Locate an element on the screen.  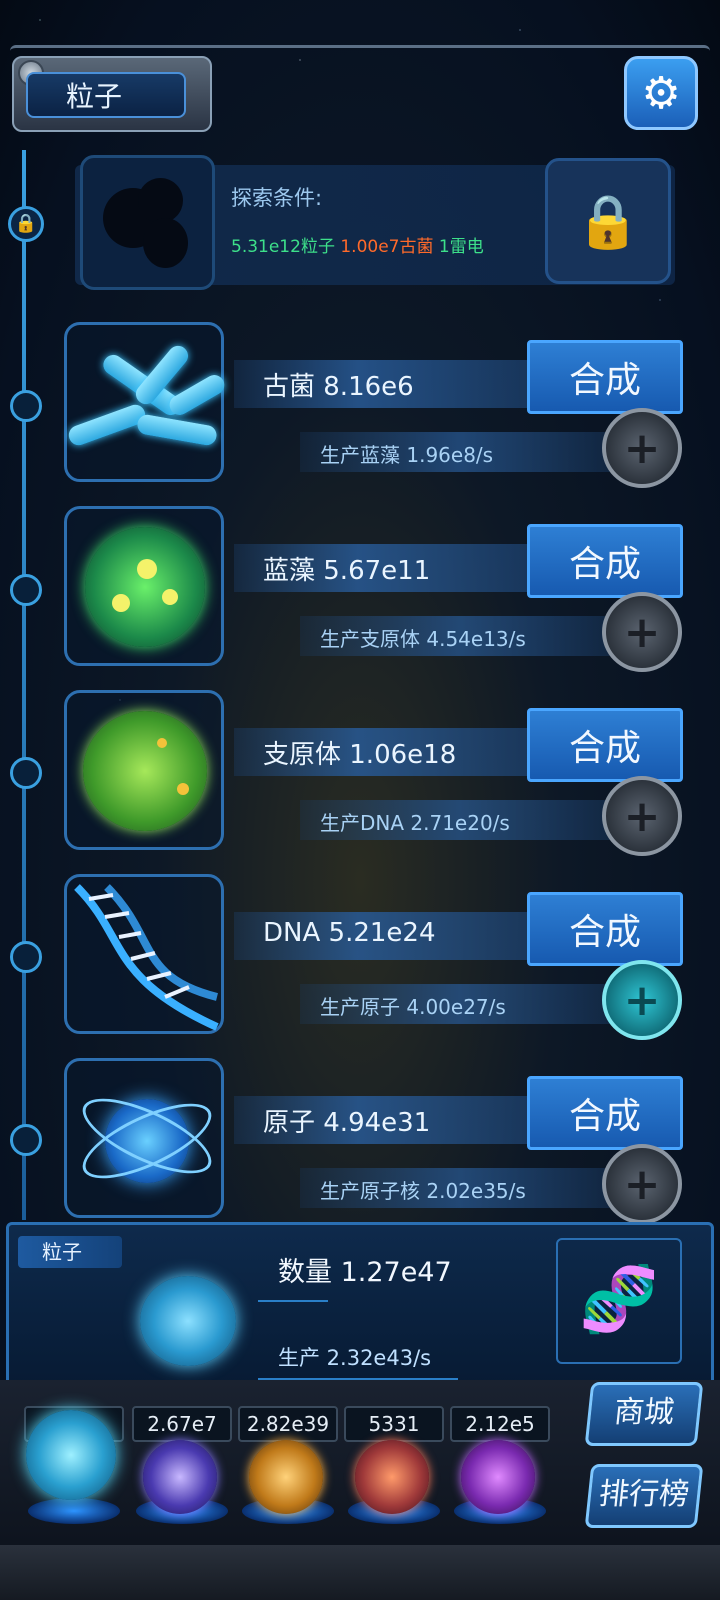
item-name: 古菌 8.16e6 is located at coordinates (338, 387).